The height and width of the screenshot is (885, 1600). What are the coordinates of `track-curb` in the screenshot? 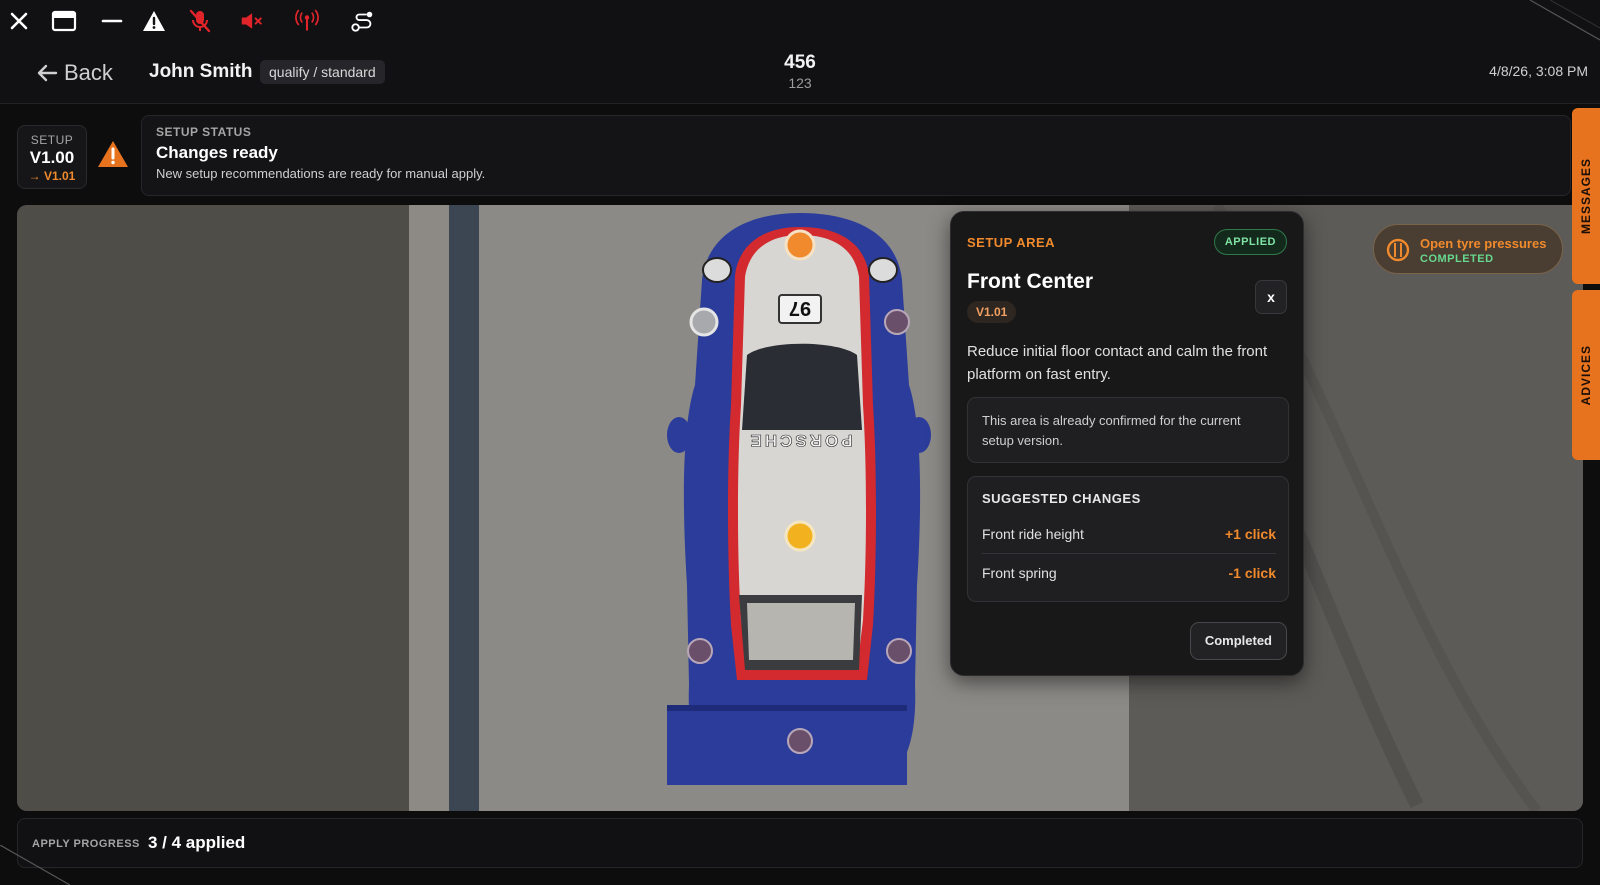 It's located at (429, 508).